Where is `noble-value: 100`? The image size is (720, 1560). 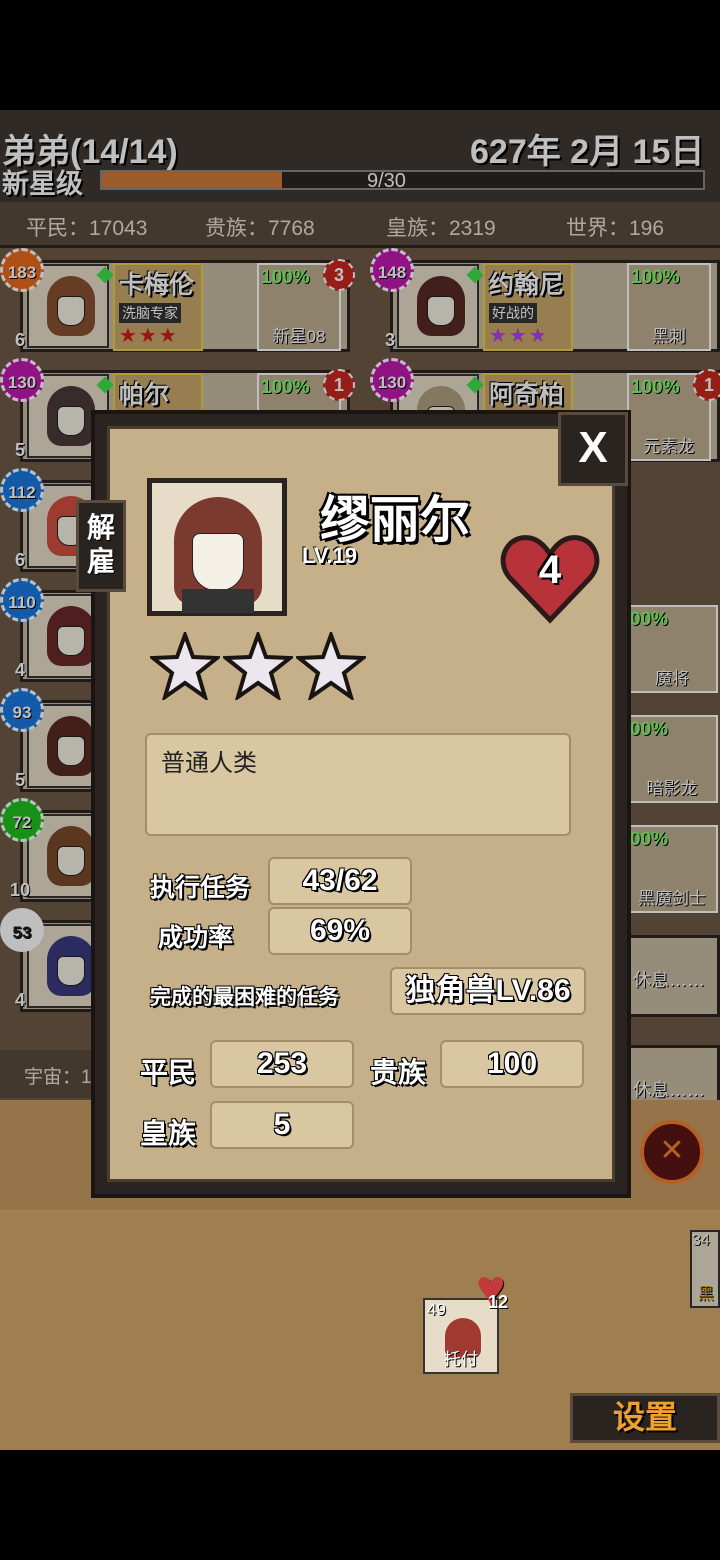
noble-value: 100 is located at coordinates (512, 1064).